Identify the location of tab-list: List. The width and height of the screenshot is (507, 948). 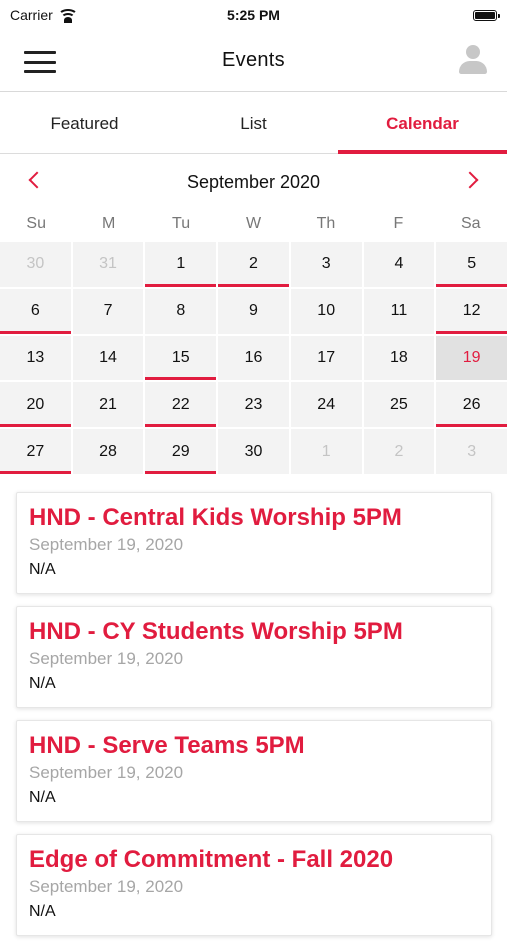
(253, 123).